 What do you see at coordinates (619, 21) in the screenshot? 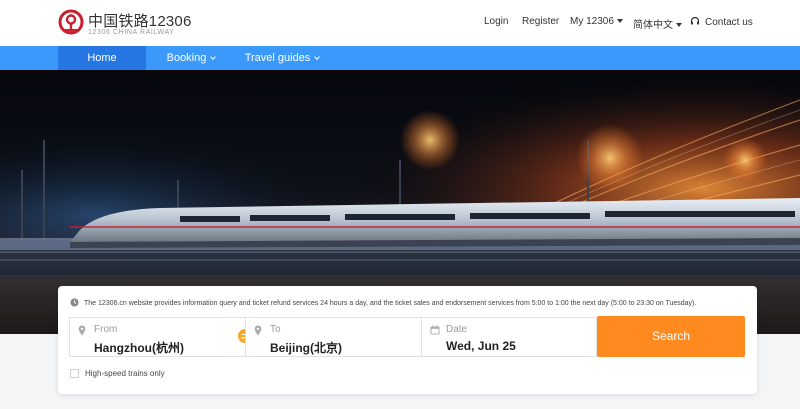
I see `caret-down-icon` at bounding box center [619, 21].